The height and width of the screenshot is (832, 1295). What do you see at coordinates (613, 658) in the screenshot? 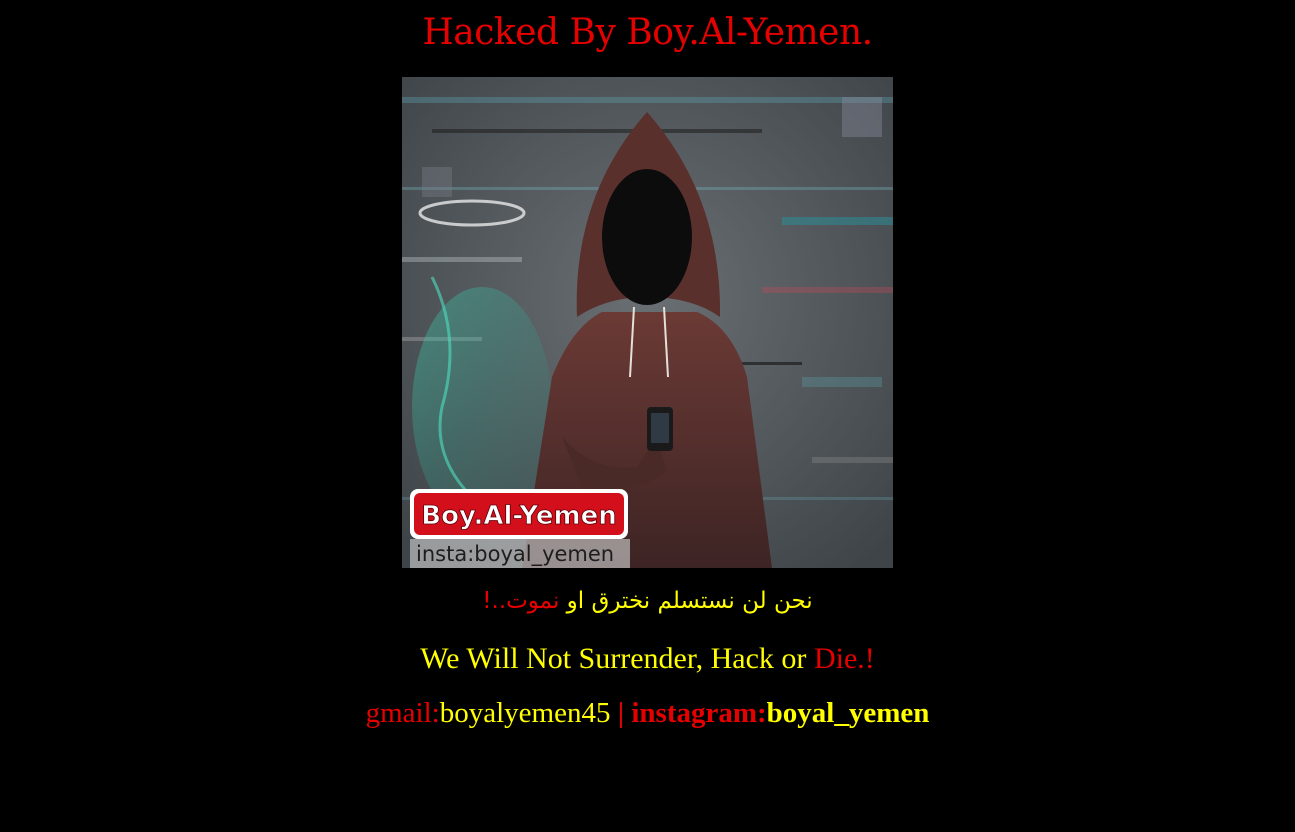
I see `motto-main: We Will Not Surrender, Hack or` at bounding box center [613, 658].